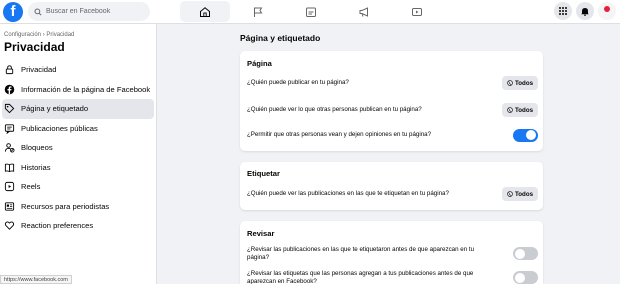 Image resolution: width=620 pixels, height=284 pixels. Describe the element at coordinates (57, 226) in the screenshot. I see `sidebar-item-label: Reaction preferences` at that location.